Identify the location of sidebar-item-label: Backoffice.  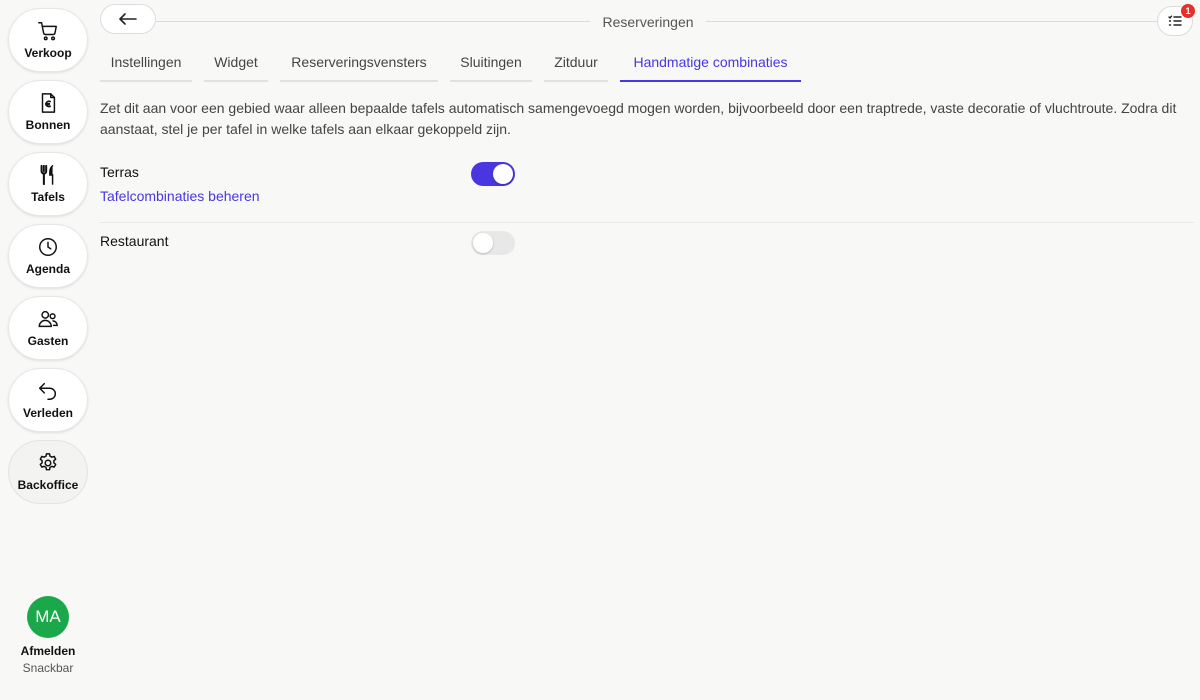
(48, 485).